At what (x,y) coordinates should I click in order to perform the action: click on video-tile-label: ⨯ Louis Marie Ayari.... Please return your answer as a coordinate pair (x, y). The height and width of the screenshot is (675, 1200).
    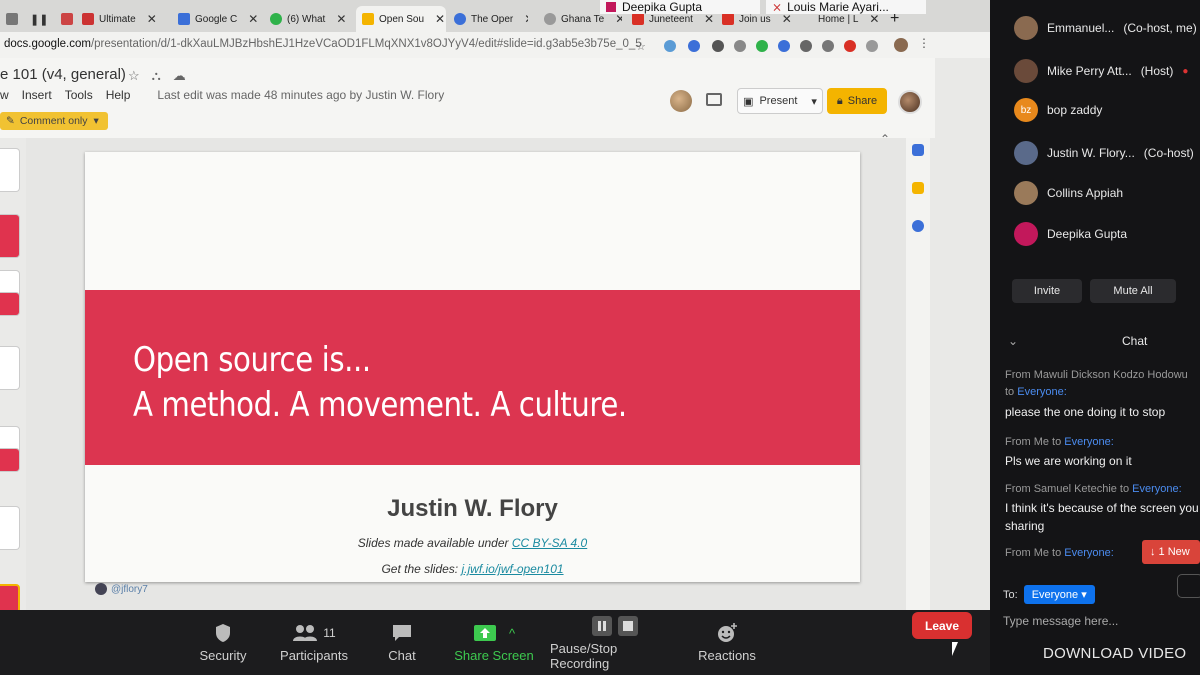
    Looking at the image, I should click on (846, 7).